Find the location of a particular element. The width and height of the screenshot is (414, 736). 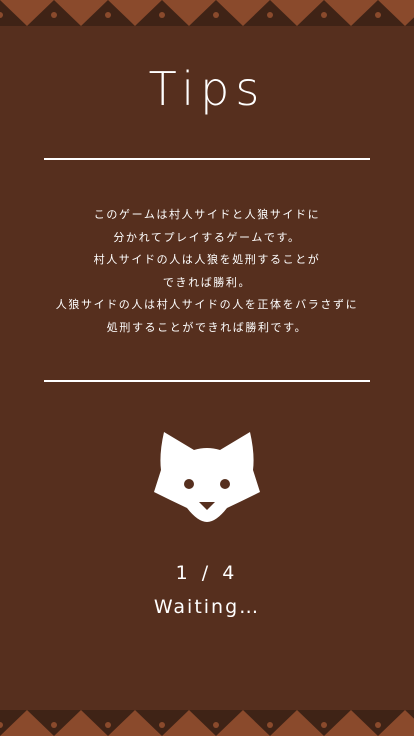

tip-line: 処刑することができれば勝利です。 is located at coordinates (207, 327).